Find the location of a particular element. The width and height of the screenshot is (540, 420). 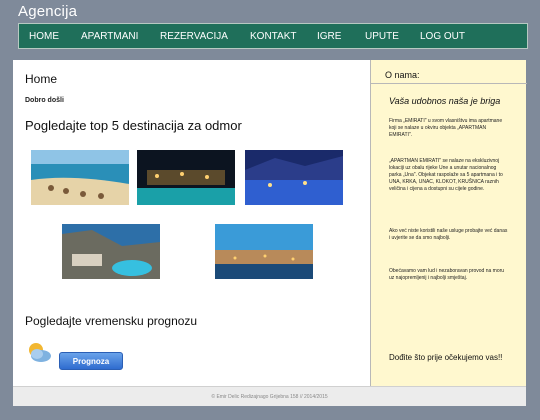

destination-image-blue-bay is located at coordinates (294, 177).